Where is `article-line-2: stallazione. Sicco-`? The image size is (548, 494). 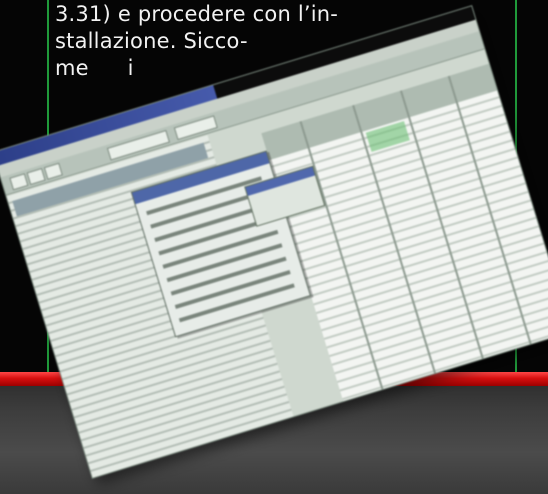
article-line-2: stallazione. Sicco- is located at coordinates (151, 41).